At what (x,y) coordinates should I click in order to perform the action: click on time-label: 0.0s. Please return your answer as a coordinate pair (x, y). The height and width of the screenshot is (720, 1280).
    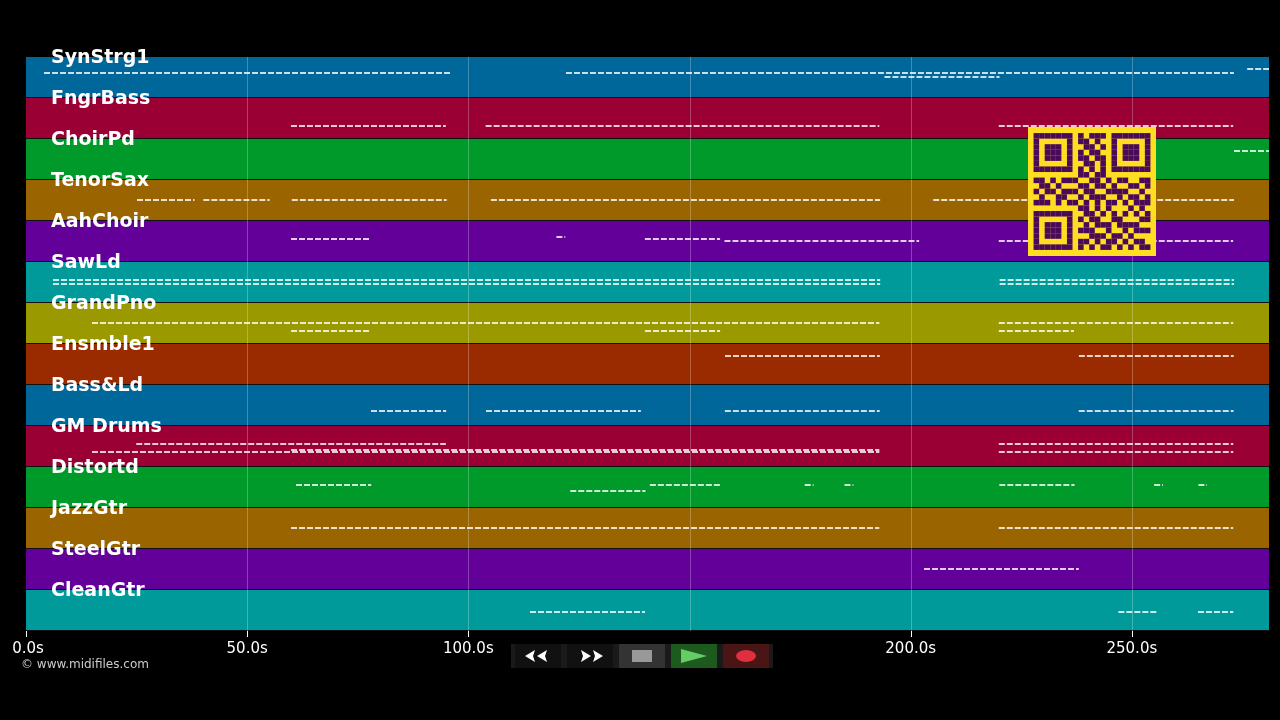
    Looking at the image, I should click on (28, 648).